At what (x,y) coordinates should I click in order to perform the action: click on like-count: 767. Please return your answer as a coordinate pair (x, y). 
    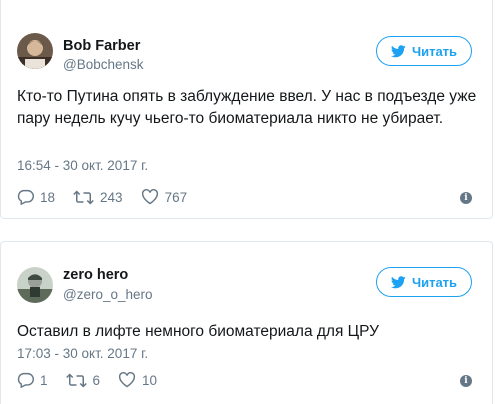
    Looking at the image, I should click on (176, 197).